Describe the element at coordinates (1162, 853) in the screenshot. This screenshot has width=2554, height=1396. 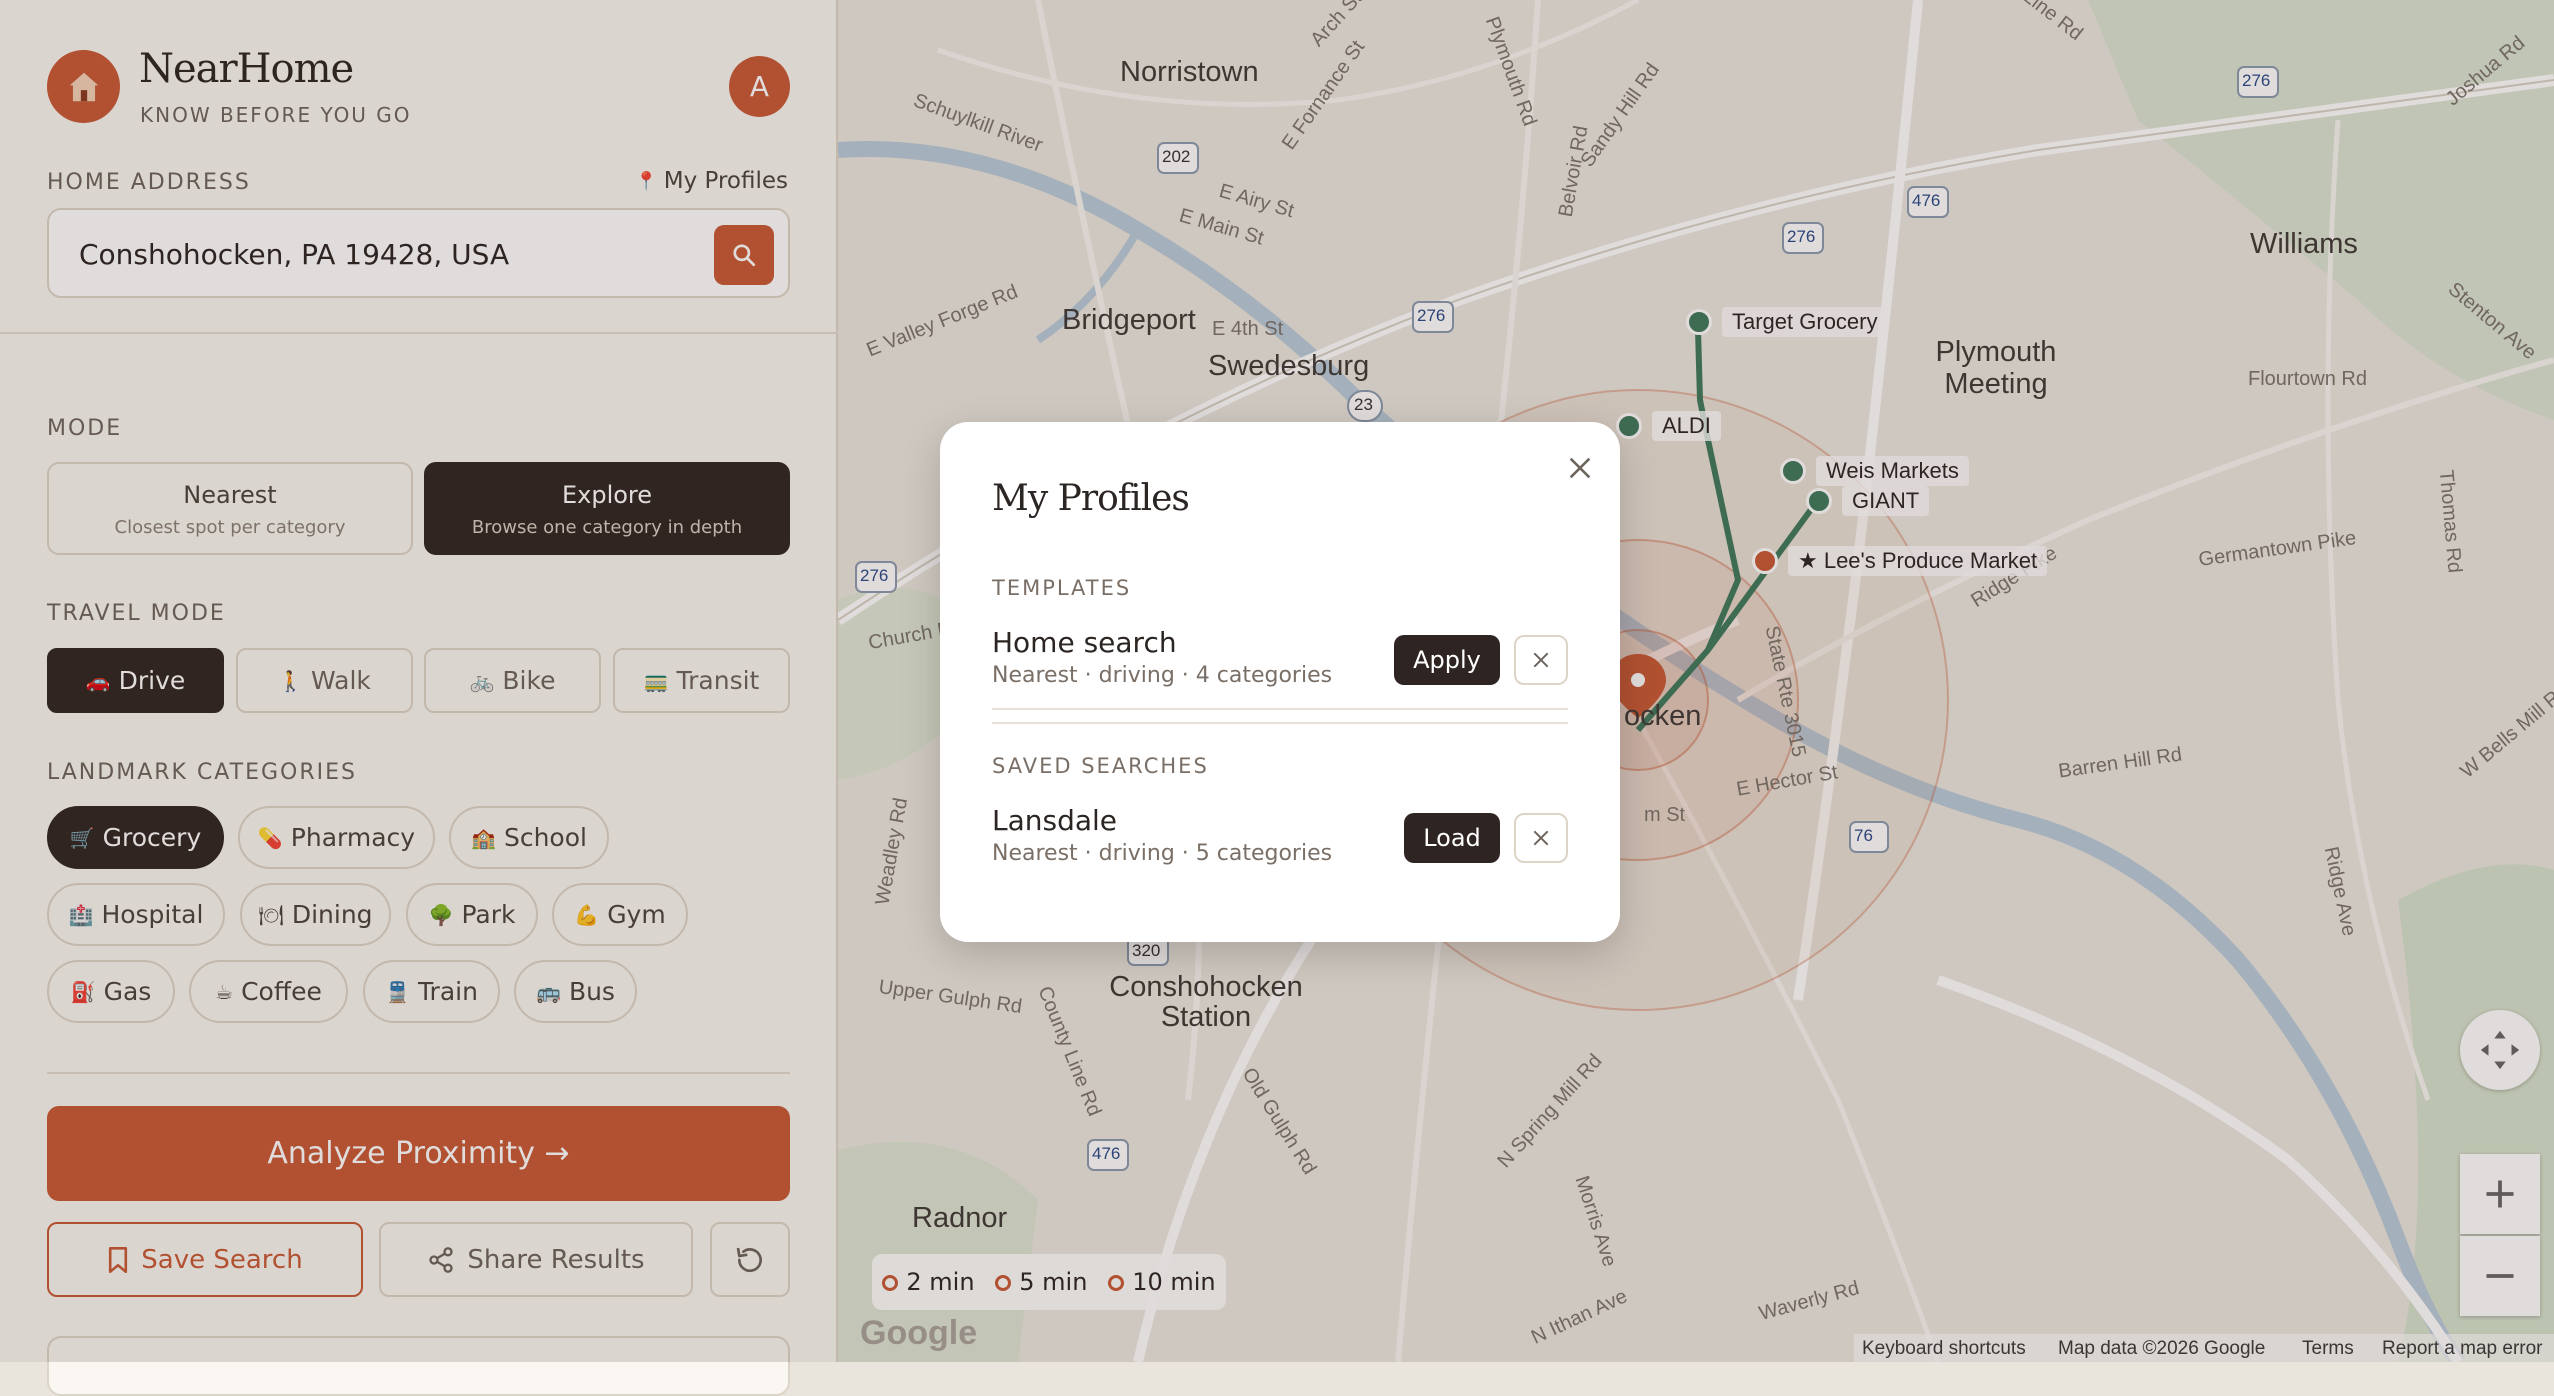
I see `saved-search-meta: Nearest · driving · 5 categories` at that location.